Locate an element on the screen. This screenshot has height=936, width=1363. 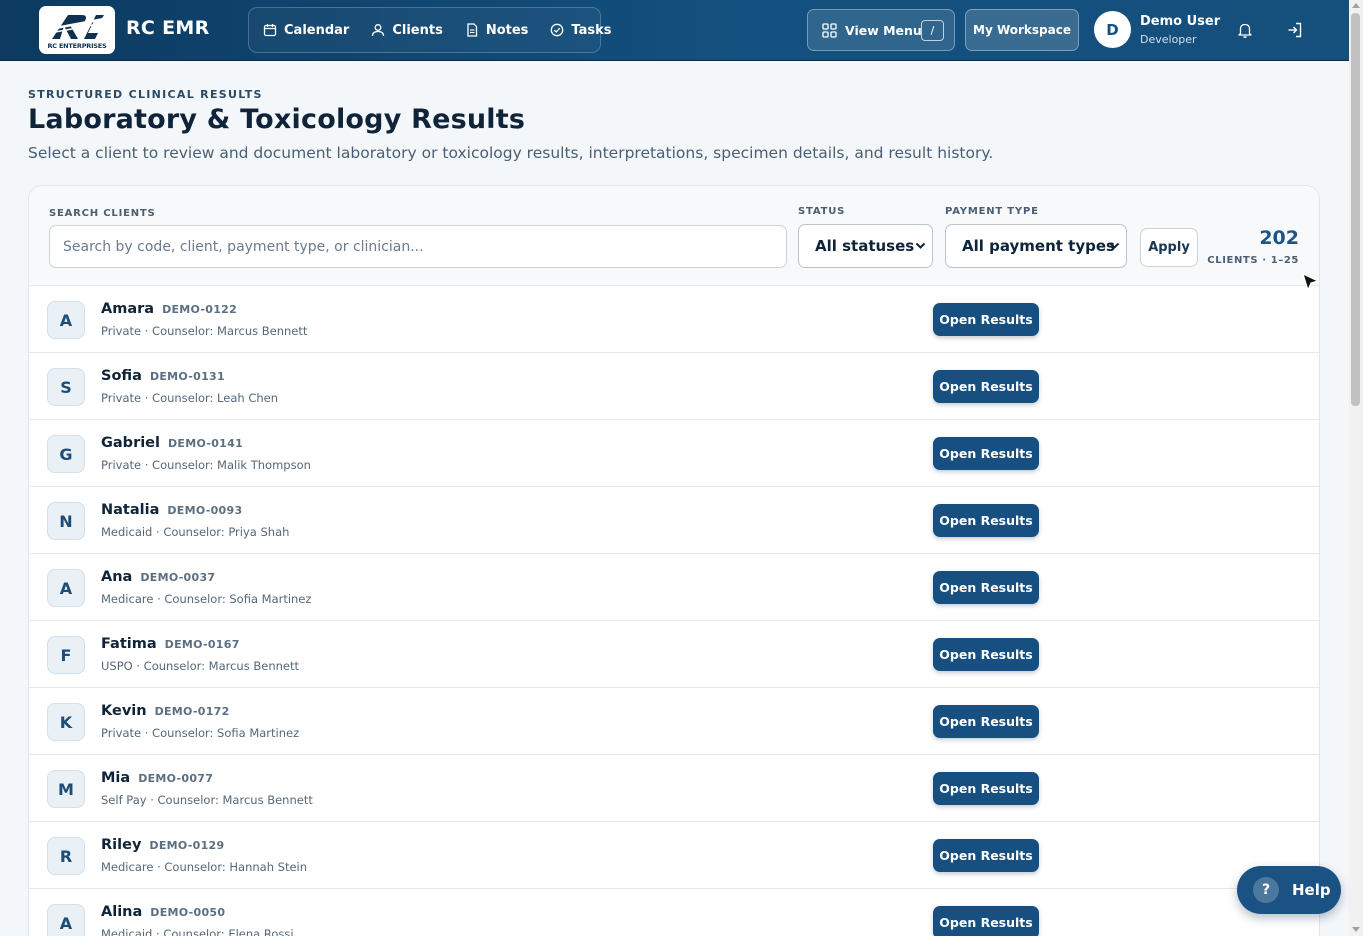
mouse-cursor-icon is located at coordinates (1310, 282).